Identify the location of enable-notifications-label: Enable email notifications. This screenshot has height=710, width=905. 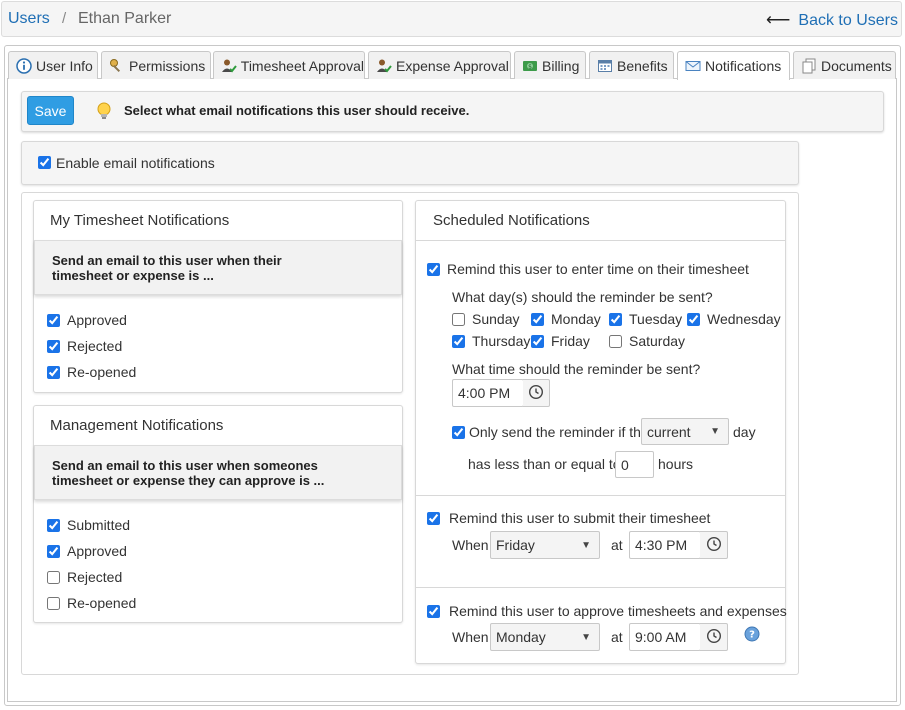
(135, 163).